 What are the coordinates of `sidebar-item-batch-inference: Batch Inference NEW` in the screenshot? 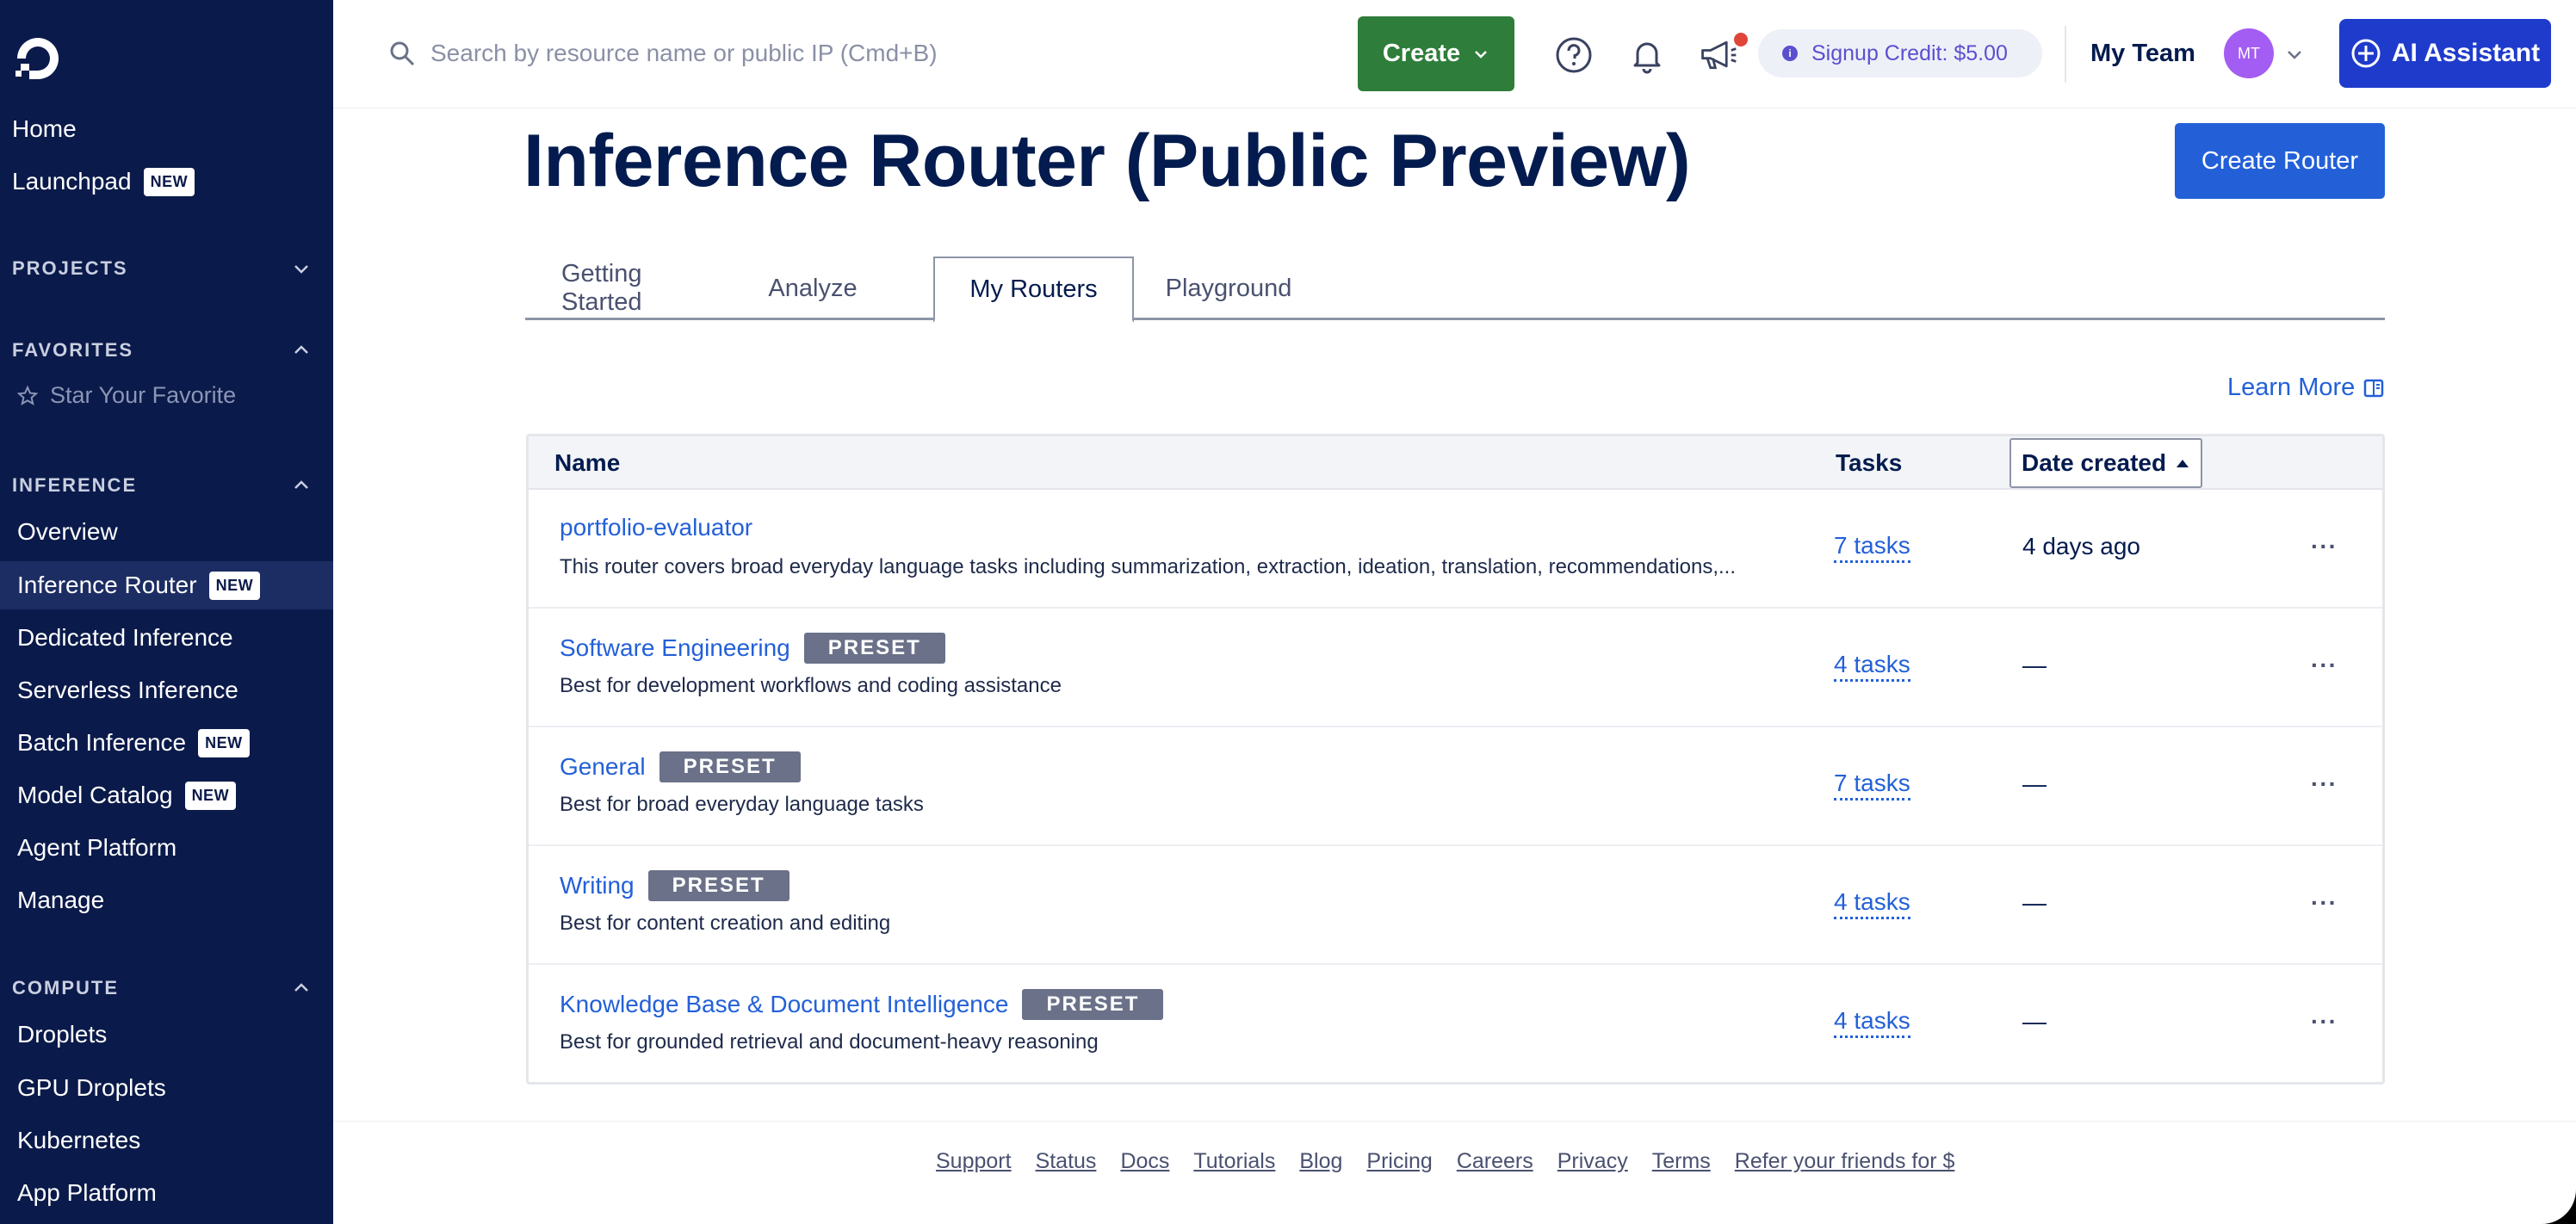 It's located at (167, 743).